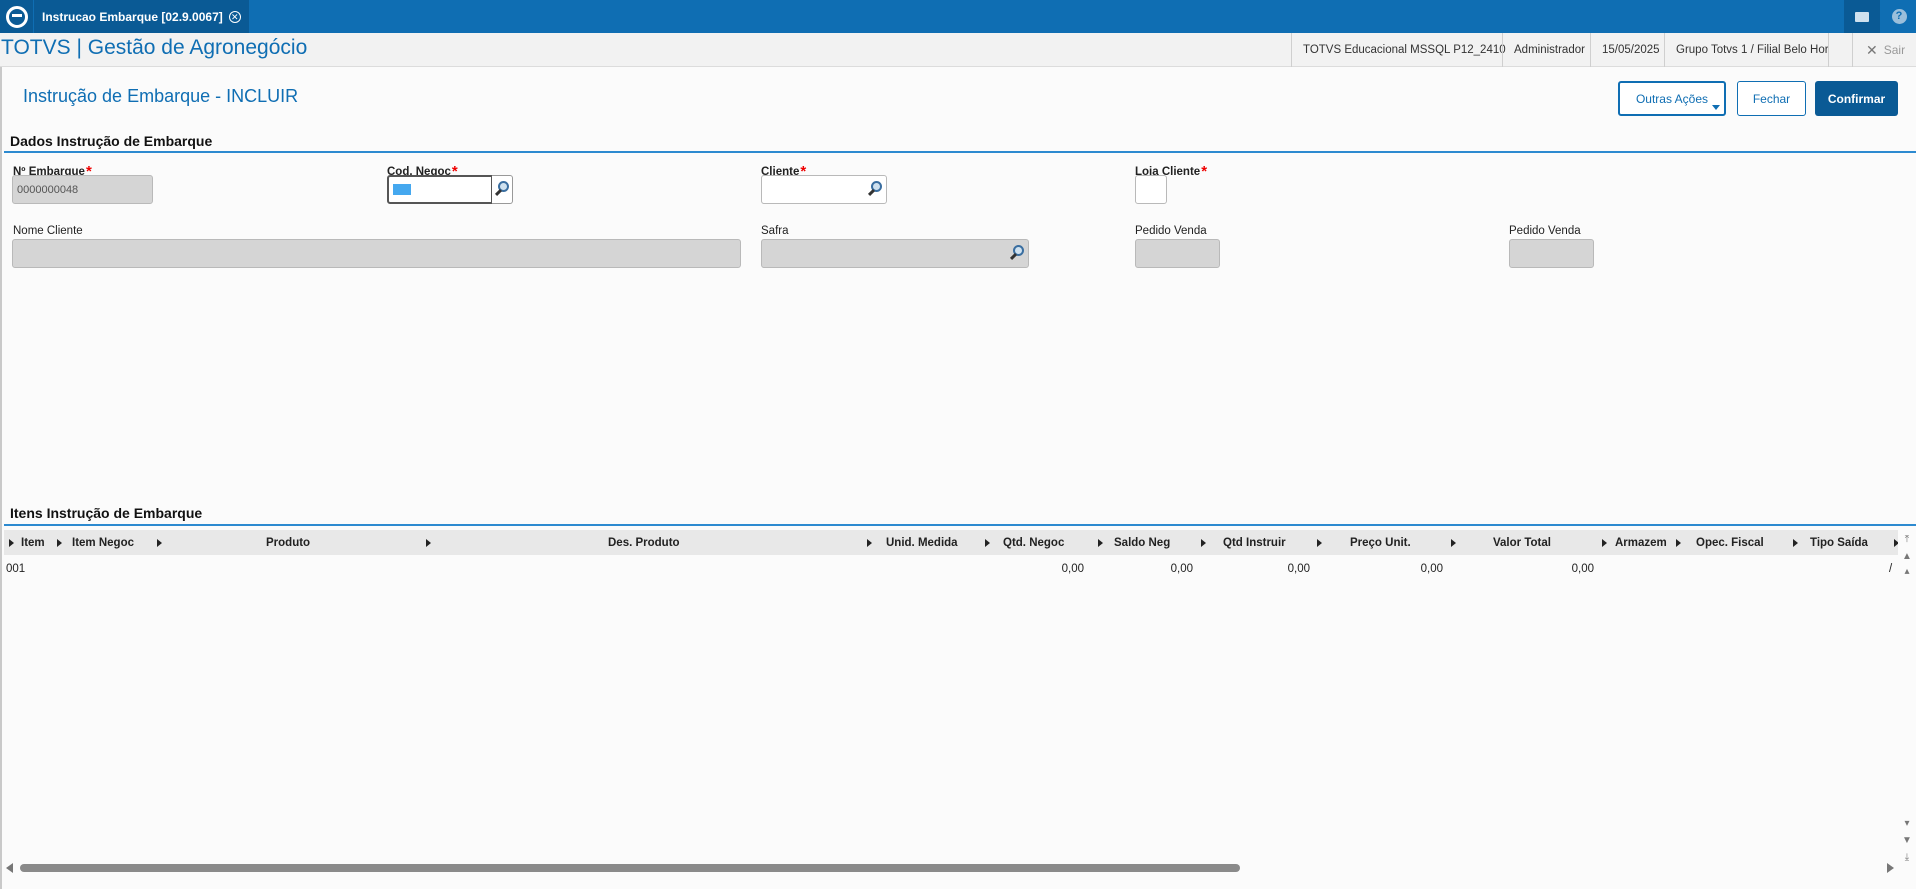  Describe the element at coordinates (1839, 542) in the screenshot. I see `col-tipo-saida: Tipo Saída` at that location.